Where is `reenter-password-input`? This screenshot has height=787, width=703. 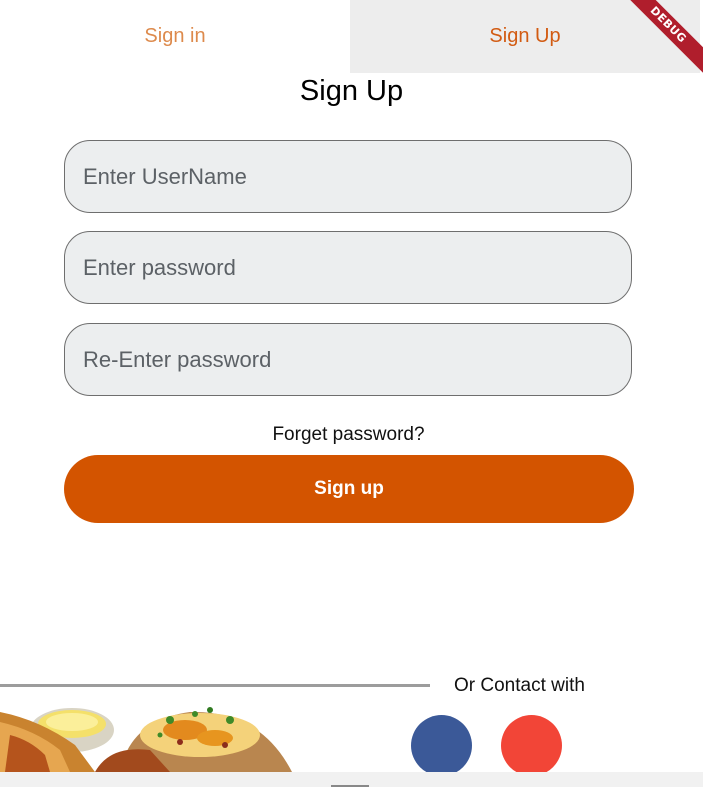
reenter-password-input is located at coordinates (348, 359).